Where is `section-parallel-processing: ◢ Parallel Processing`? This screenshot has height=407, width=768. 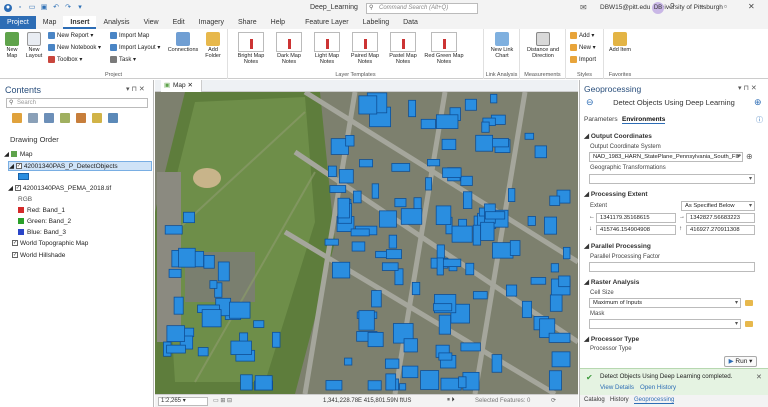
section-parallel-processing: ◢ Parallel Processing is located at coordinates (617, 246).